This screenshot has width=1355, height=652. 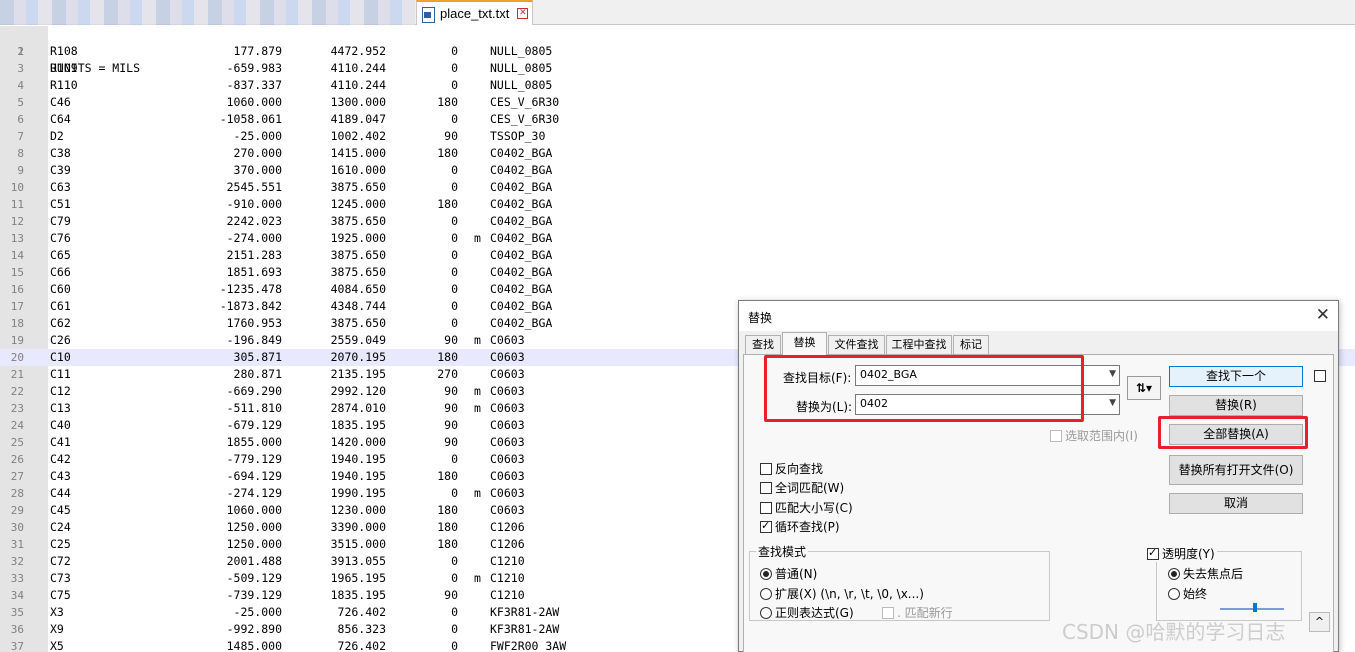 I want to click on line-number: 23, so click(x=17, y=408).